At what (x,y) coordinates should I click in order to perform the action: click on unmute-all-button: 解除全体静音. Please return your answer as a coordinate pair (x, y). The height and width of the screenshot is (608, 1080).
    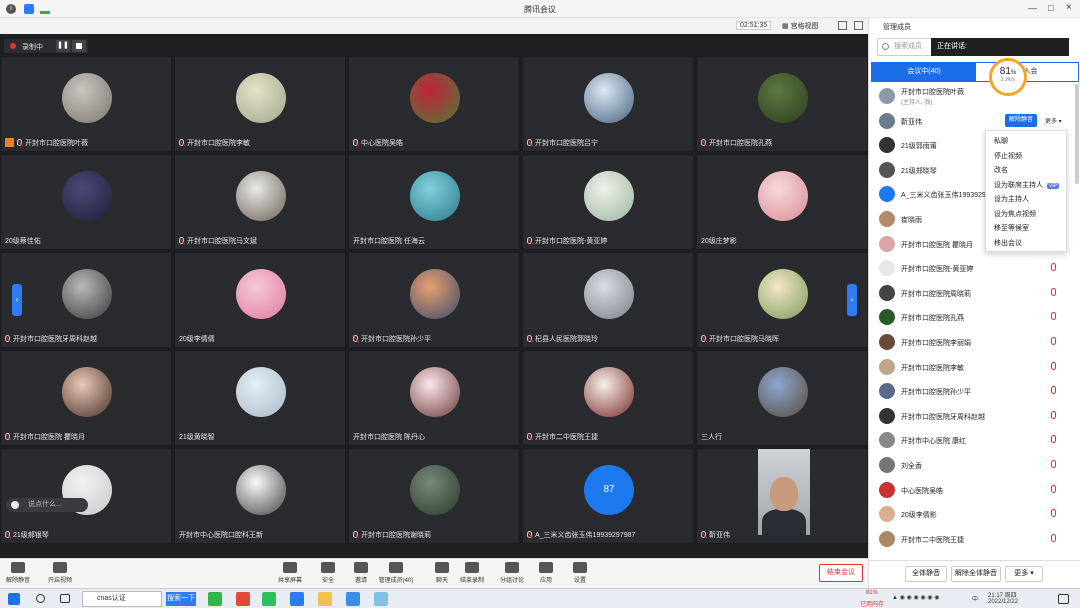
    Looking at the image, I should click on (976, 574).